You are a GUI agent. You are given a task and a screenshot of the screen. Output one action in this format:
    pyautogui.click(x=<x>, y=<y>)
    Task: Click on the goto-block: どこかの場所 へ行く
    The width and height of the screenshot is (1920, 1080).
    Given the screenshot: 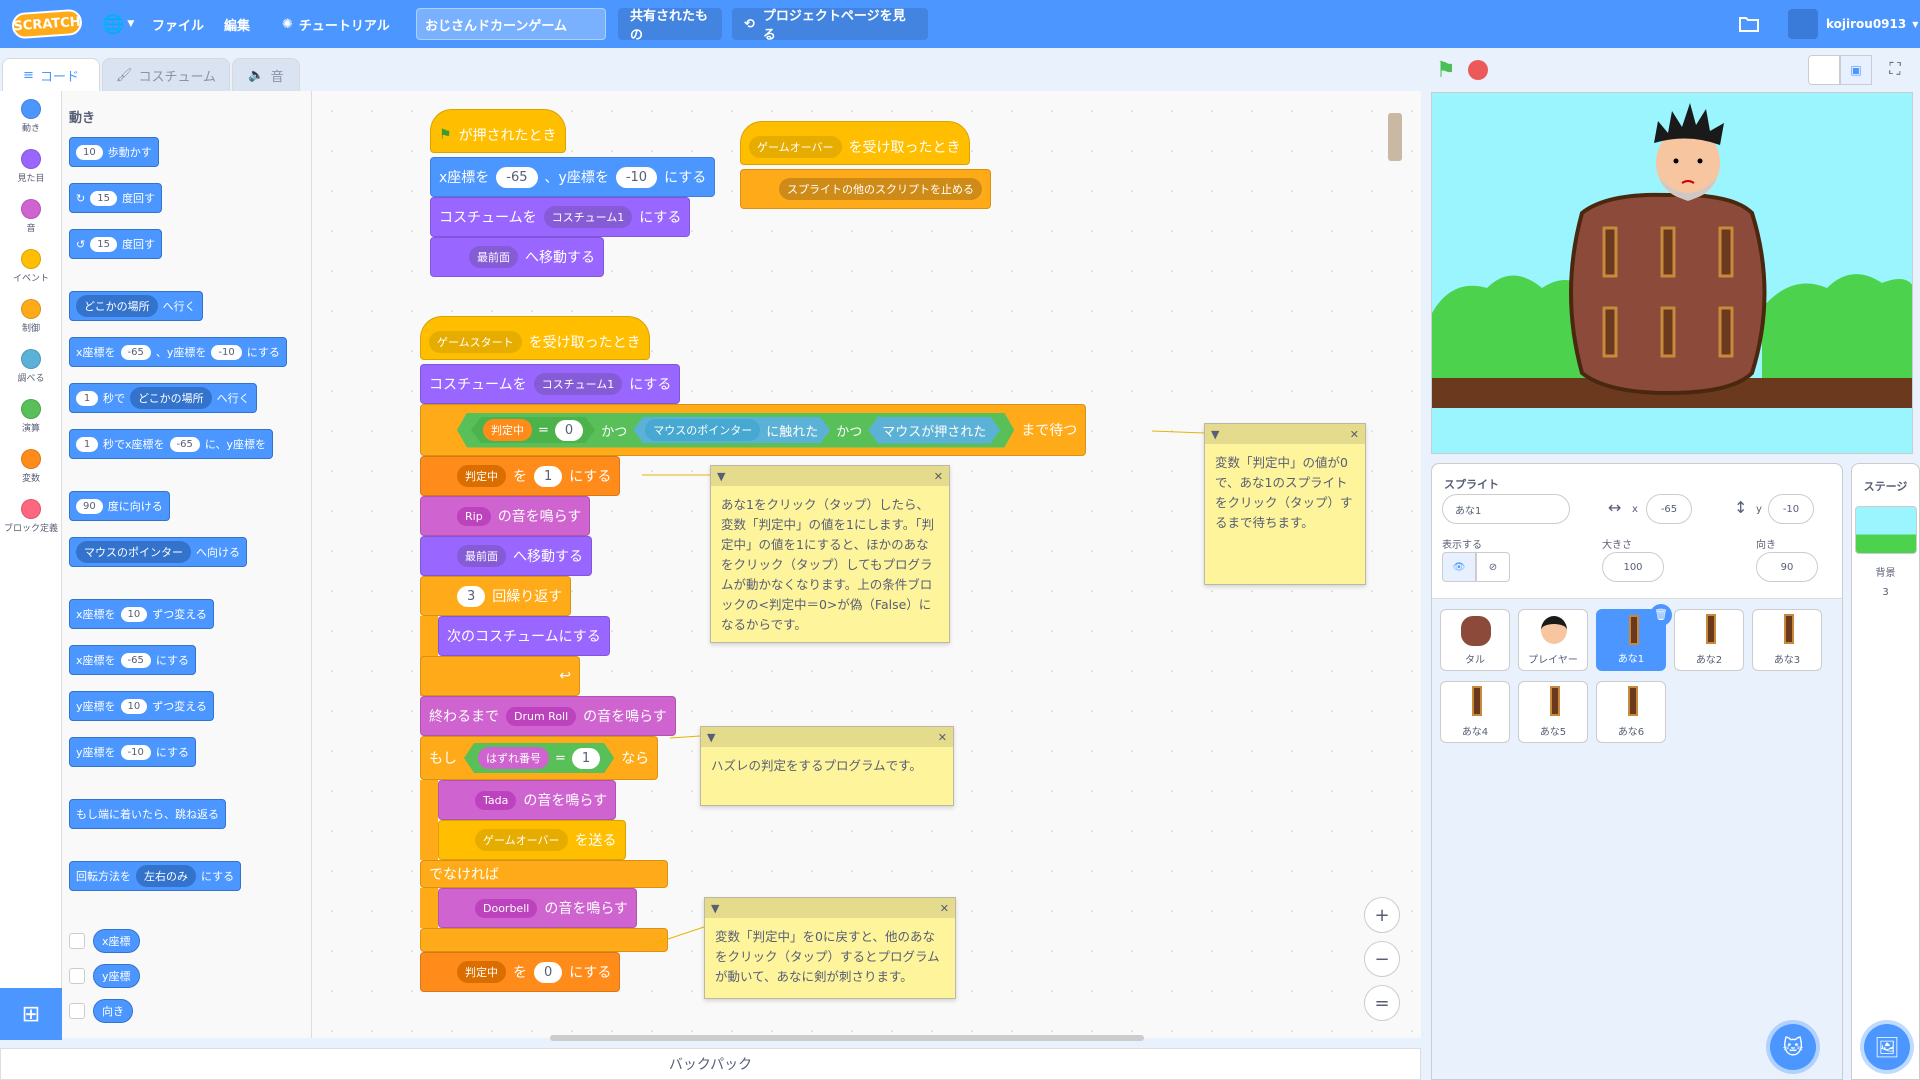 What is the action you would take?
    pyautogui.click(x=136, y=306)
    